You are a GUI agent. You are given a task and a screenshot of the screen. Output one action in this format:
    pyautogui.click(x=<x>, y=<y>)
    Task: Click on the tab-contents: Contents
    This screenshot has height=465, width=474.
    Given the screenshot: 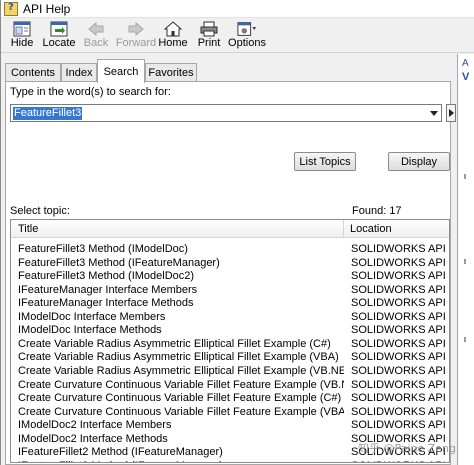 What is the action you would take?
    pyautogui.click(x=33, y=72)
    